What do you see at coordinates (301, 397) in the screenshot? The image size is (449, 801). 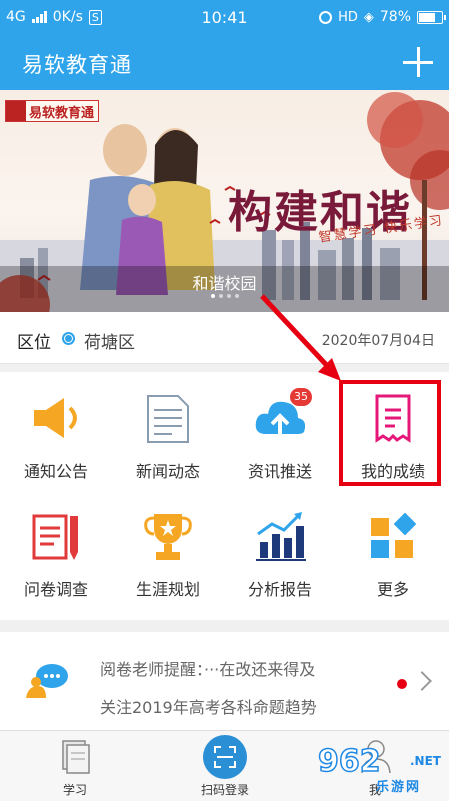 I see `push-badge: 35` at bounding box center [301, 397].